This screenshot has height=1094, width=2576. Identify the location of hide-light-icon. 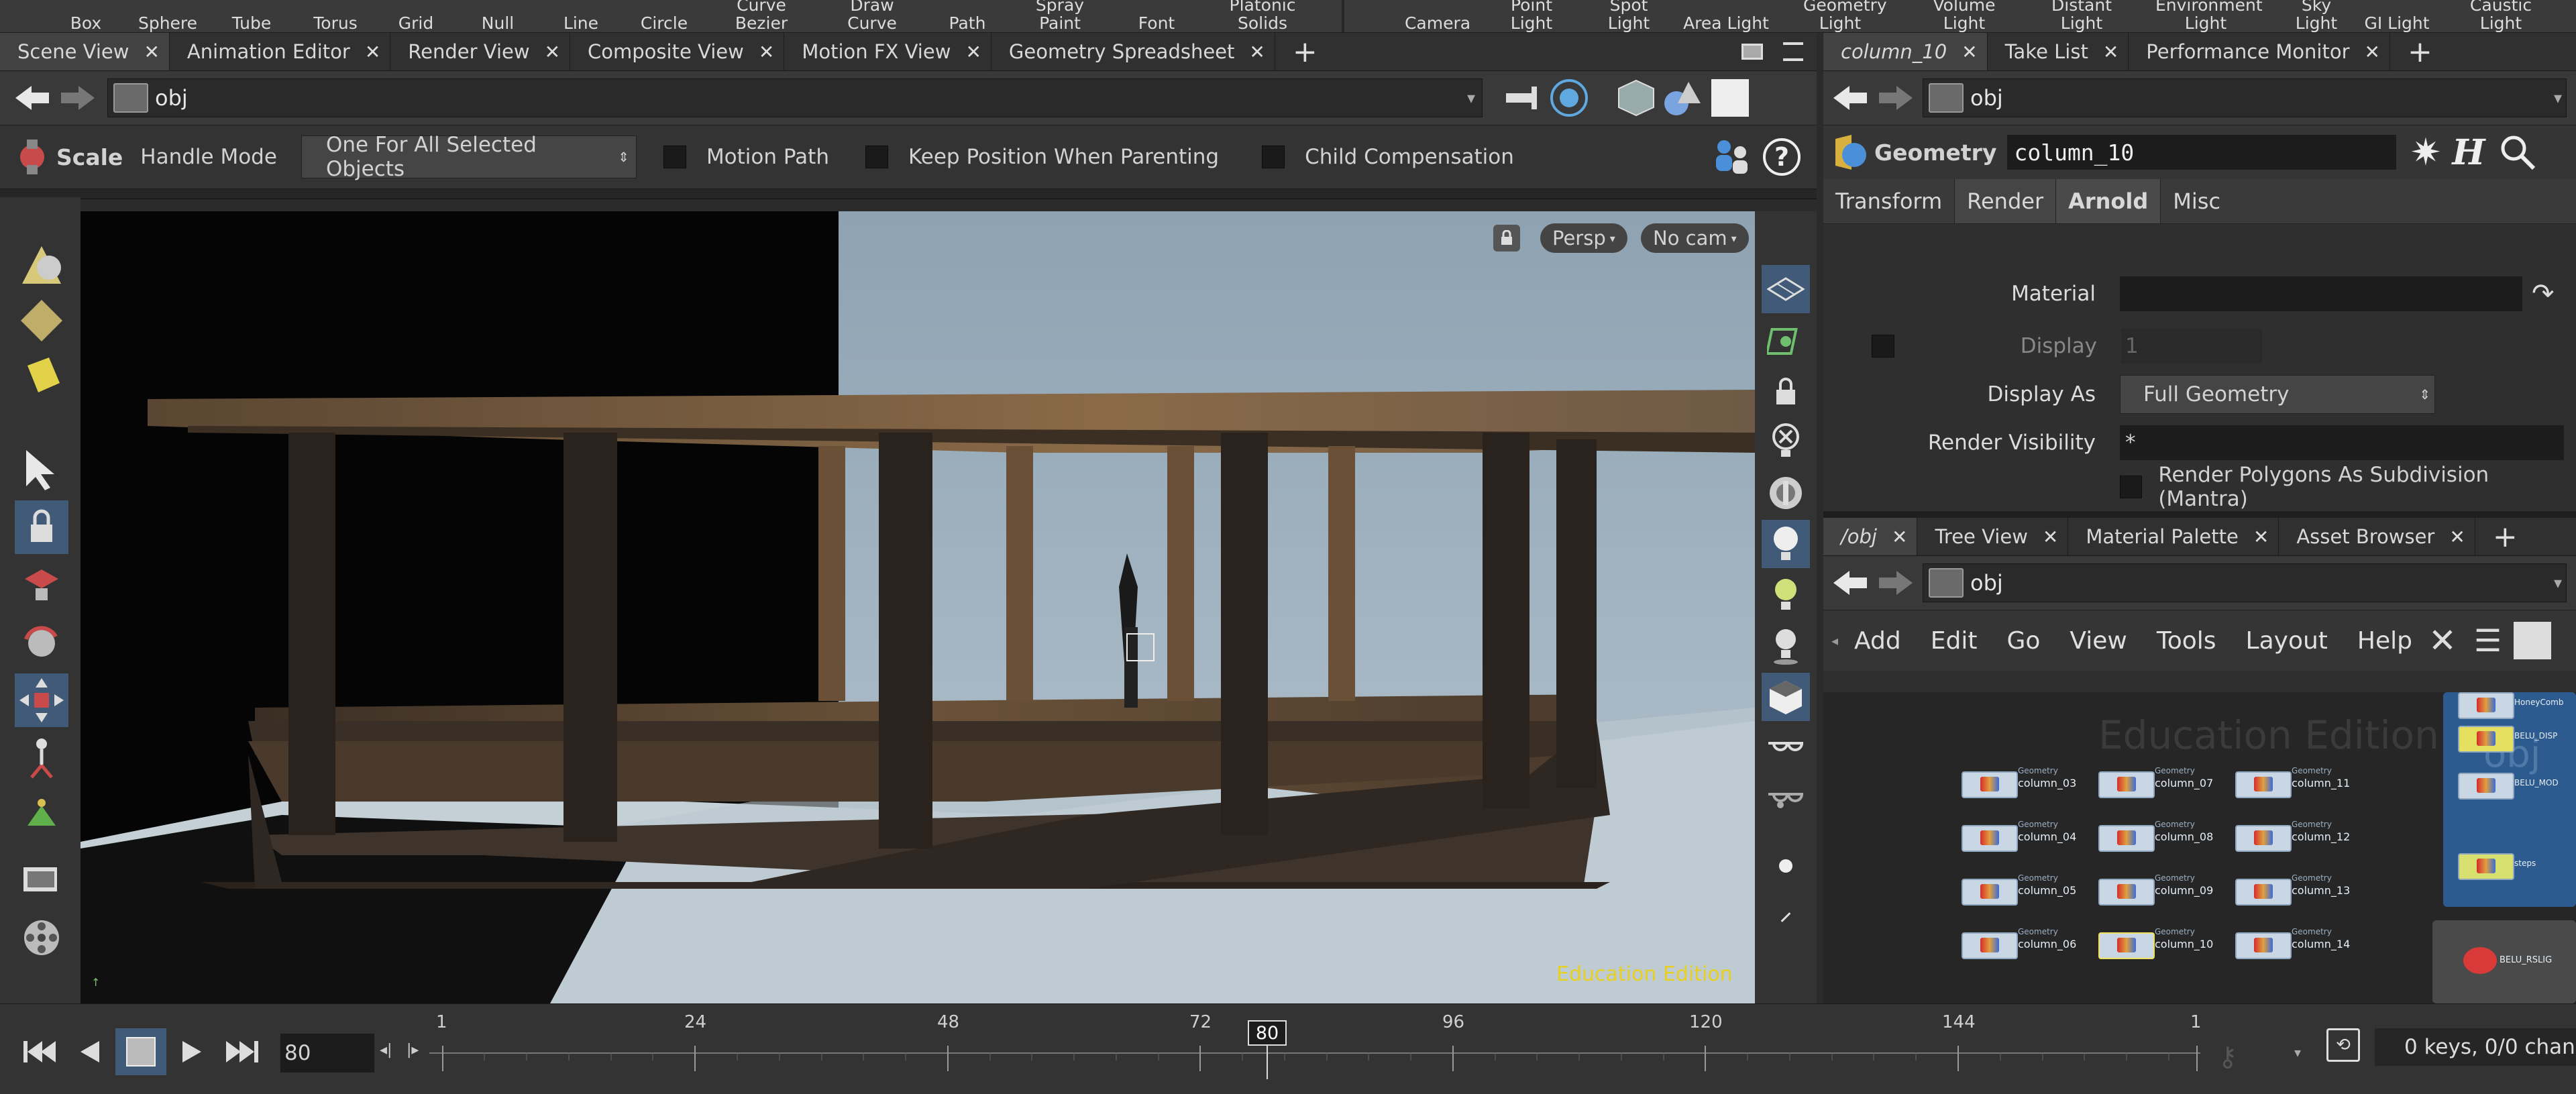
(1786, 442).